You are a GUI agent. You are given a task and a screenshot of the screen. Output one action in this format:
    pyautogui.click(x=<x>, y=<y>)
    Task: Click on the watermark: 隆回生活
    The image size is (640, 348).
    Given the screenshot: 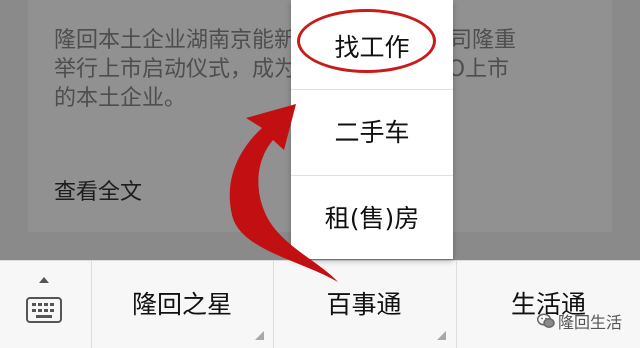 What is the action you would take?
    pyautogui.click(x=579, y=321)
    